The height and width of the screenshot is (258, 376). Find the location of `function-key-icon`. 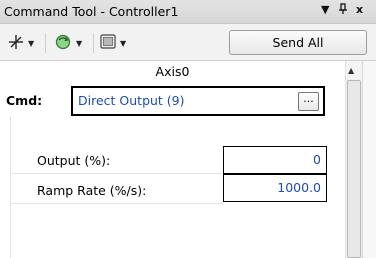

function-key-icon is located at coordinates (108, 43).